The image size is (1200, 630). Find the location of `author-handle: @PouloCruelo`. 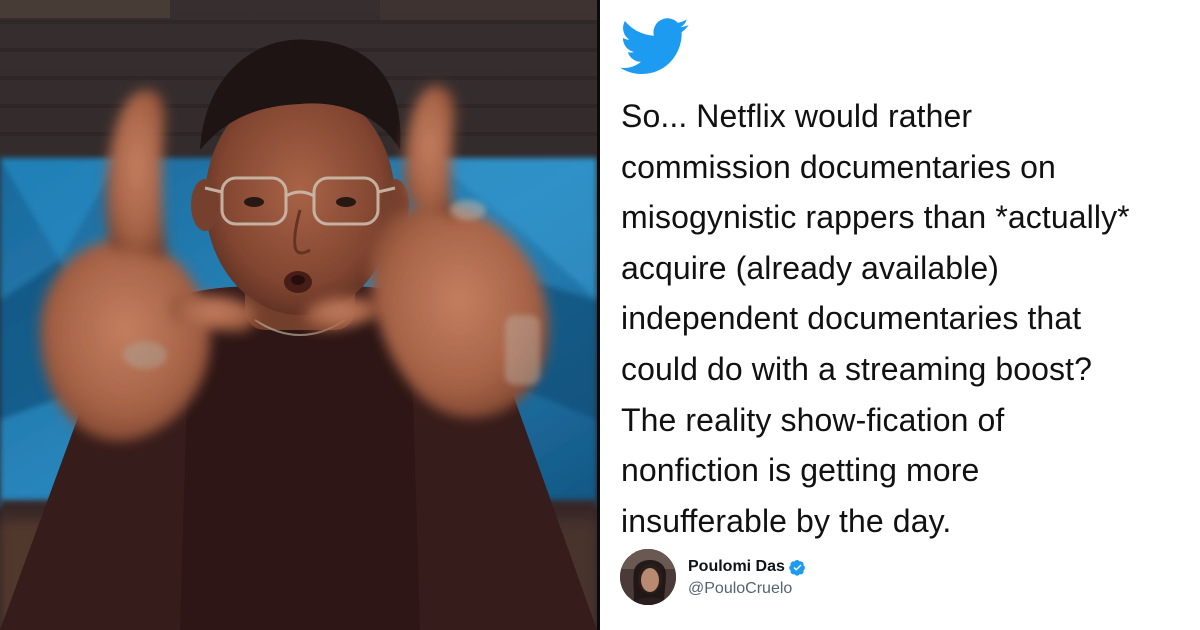

author-handle: @PouloCruelo is located at coordinates (747, 589).